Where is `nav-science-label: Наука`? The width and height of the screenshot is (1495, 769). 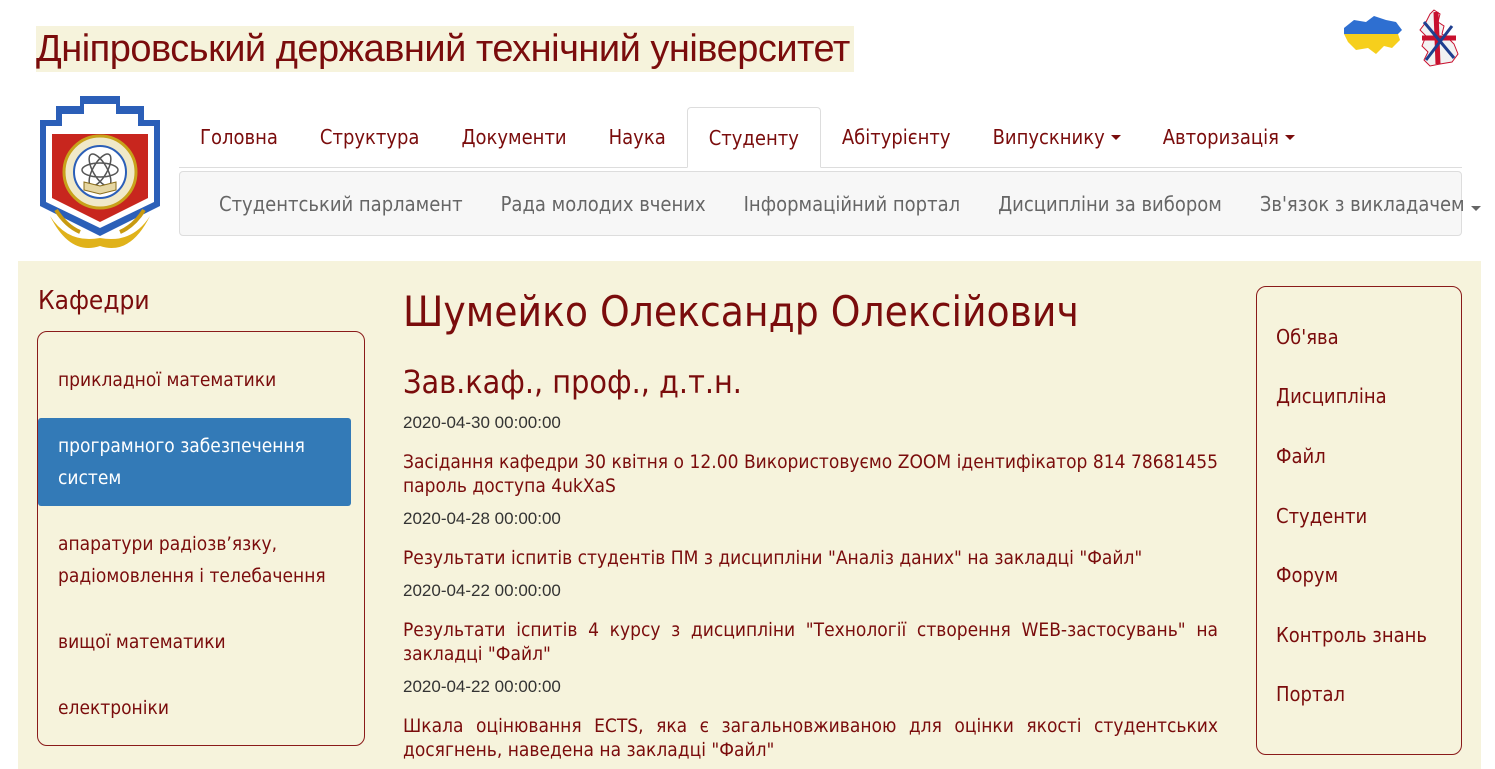
nav-science-label: Наука is located at coordinates (637, 137).